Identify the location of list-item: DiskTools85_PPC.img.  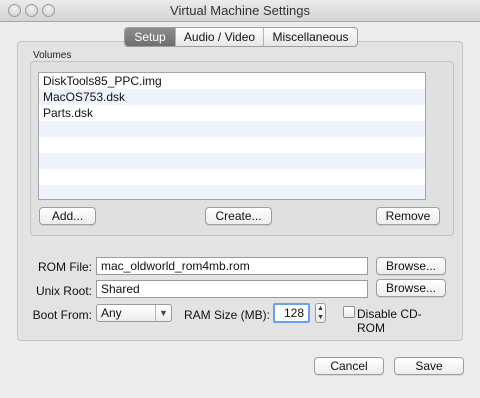
(232, 81).